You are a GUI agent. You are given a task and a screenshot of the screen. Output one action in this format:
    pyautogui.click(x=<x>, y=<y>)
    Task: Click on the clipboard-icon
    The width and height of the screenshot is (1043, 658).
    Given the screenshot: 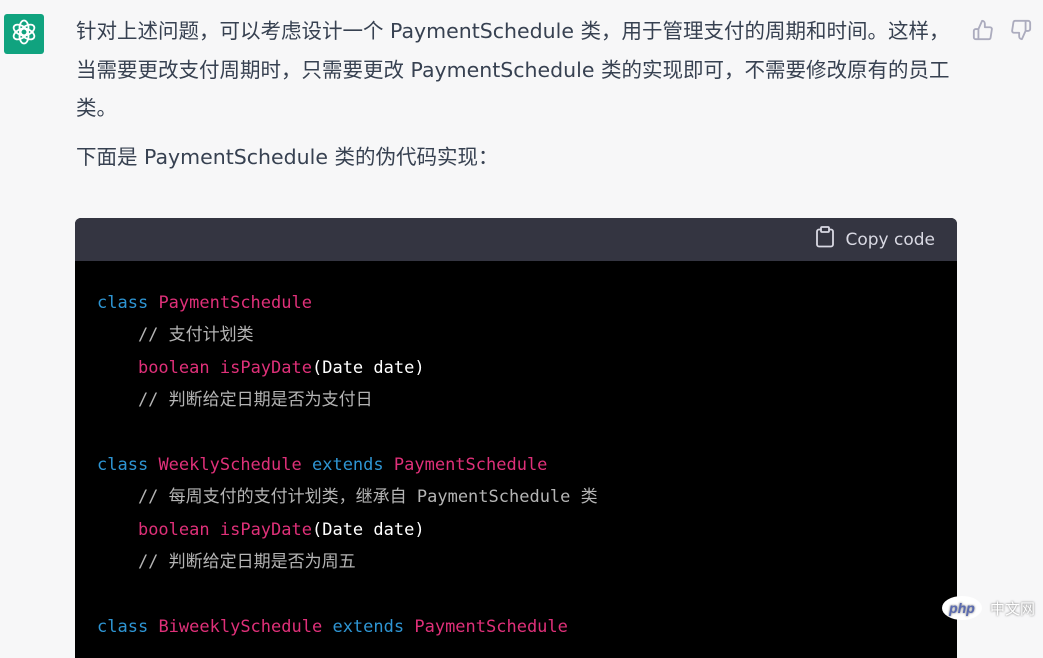 What is the action you would take?
    pyautogui.click(x=825, y=239)
    